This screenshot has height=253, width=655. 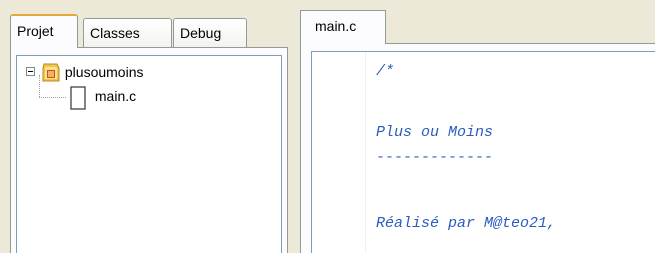 What do you see at coordinates (210, 32) in the screenshot?
I see `tab-debug: Debug` at bounding box center [210, 32].